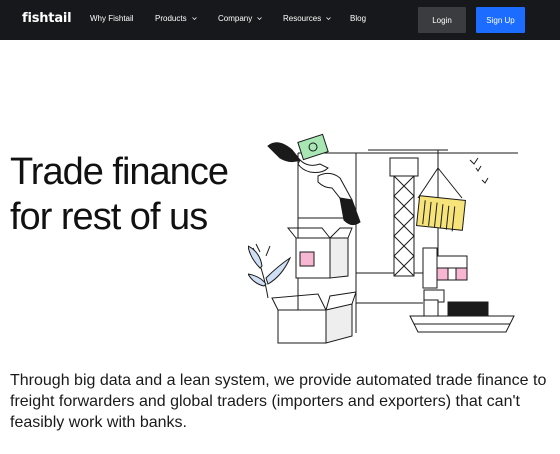 The height and width of the screenshot is (454, 560). I want to click on nav-company: Company, so click(240, 18).